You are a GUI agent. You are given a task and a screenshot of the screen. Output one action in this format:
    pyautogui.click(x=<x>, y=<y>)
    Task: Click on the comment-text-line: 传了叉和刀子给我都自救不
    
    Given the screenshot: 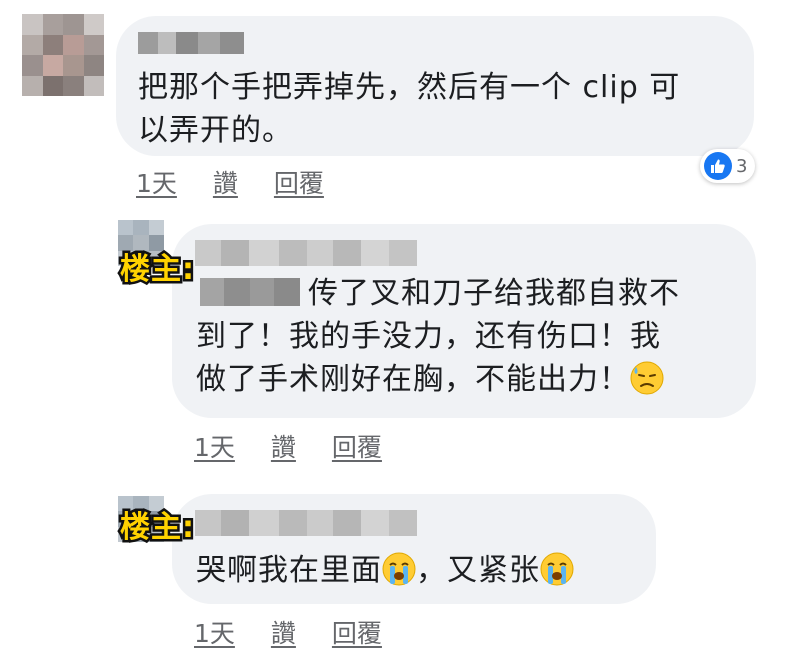 What is the action you would take?
    pyautogui.click(x=472, y=293)
    